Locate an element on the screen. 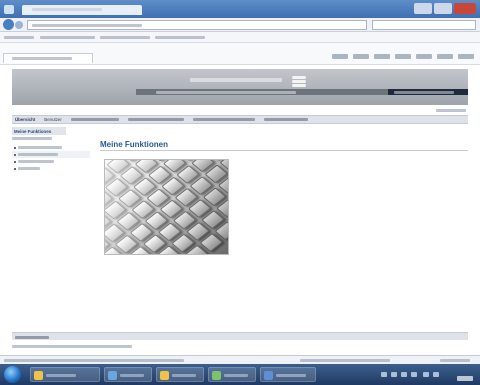 This screenshot has height=385, width=480. network-icon is located at coordinates (404, 374).